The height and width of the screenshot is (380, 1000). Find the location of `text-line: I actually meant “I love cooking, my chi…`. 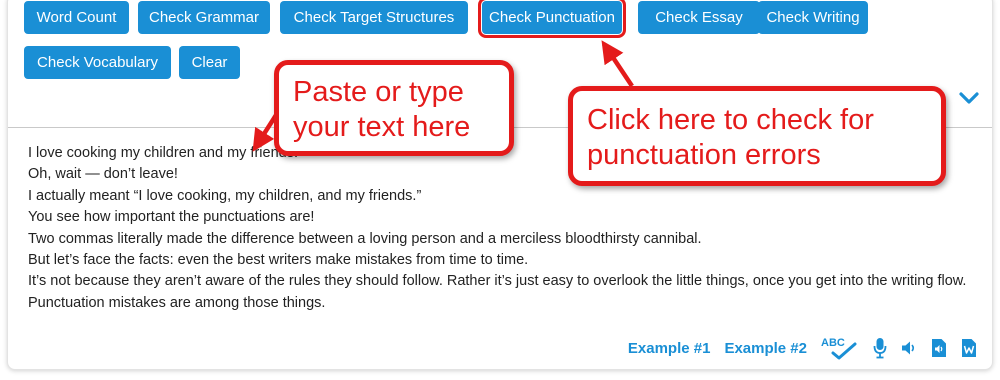

text-line: I actually meant “I love cooking, my chi… is located at coordinates (225, 195).